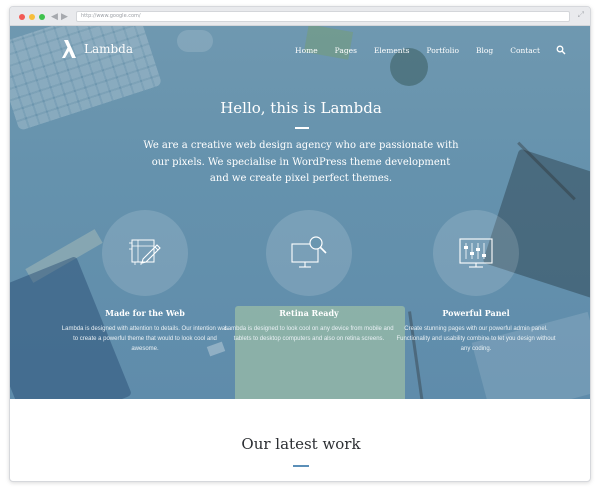 The height and width of the screenshot is (488, 600). Describe the element at coordinates (484, 50) in the screenshot. I see `nav-item-blog: Blog` at that location.